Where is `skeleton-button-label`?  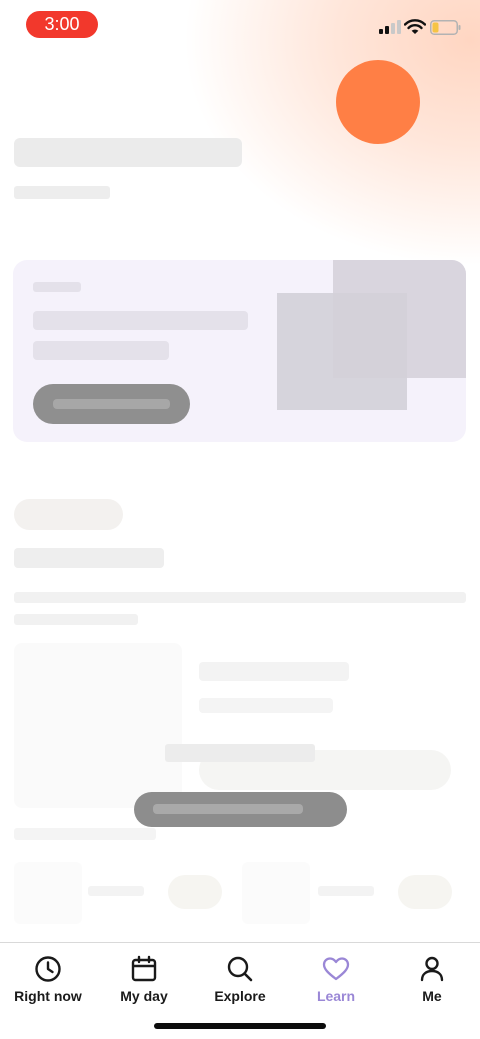 skeleton-button-label is located at coordinates (111, 404).